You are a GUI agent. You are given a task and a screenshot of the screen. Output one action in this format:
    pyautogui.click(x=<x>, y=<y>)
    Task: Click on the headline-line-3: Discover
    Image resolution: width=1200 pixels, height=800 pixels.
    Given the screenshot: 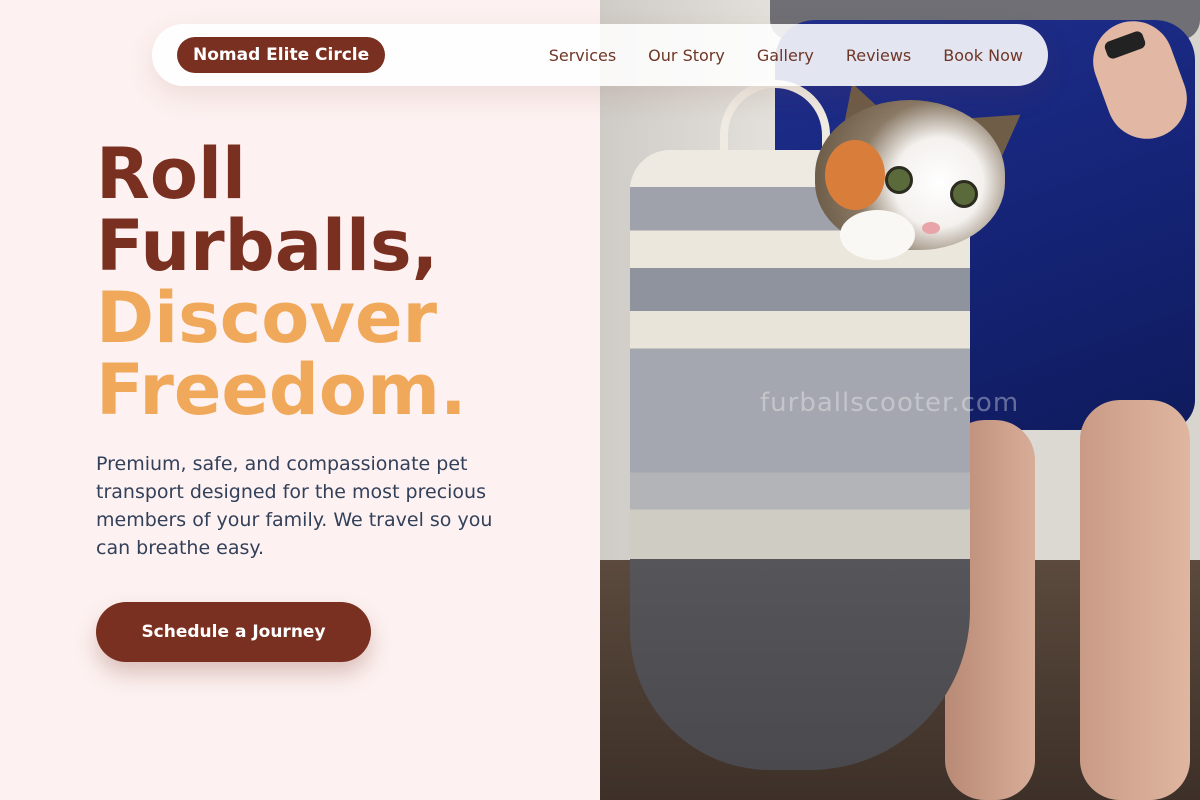 What is the action you would take?
    pyautogui.click(x=266, y=318)
    